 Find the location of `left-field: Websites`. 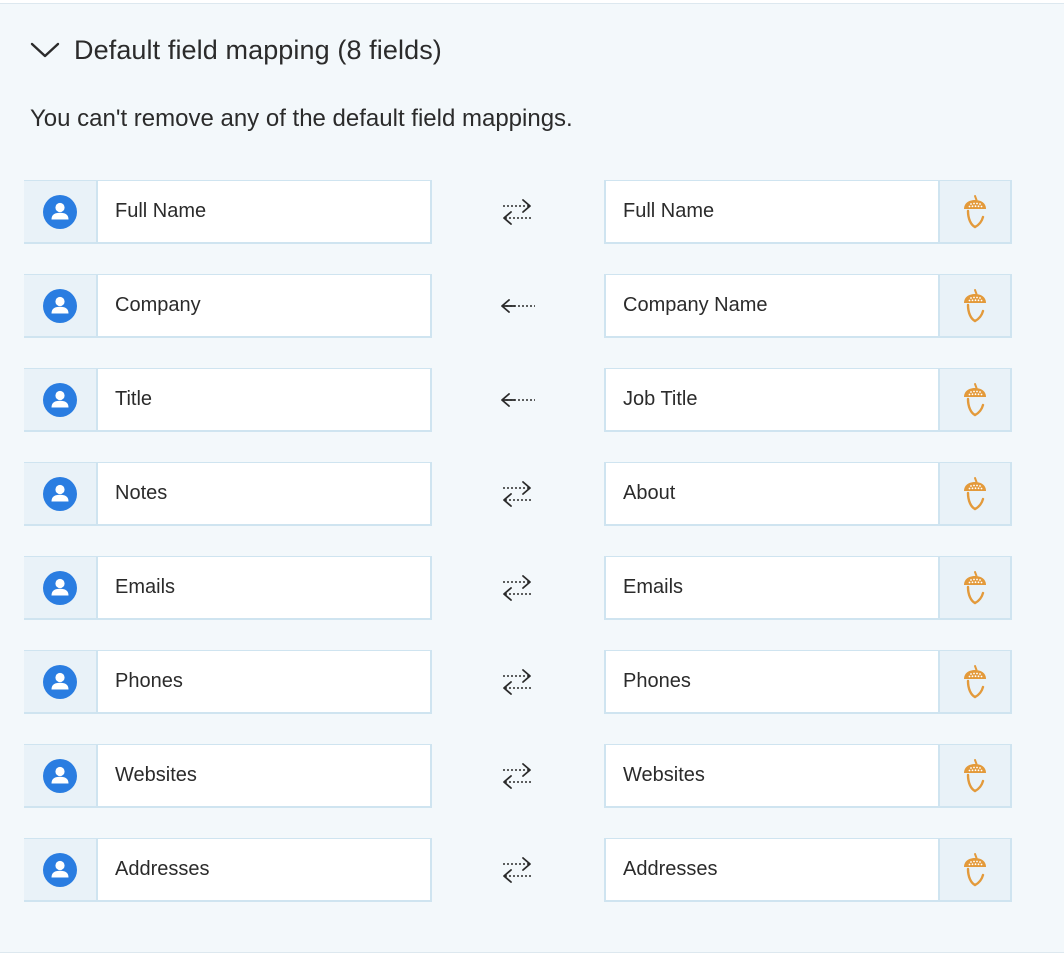

left-field: Websites is located at coordinates (228, 776).